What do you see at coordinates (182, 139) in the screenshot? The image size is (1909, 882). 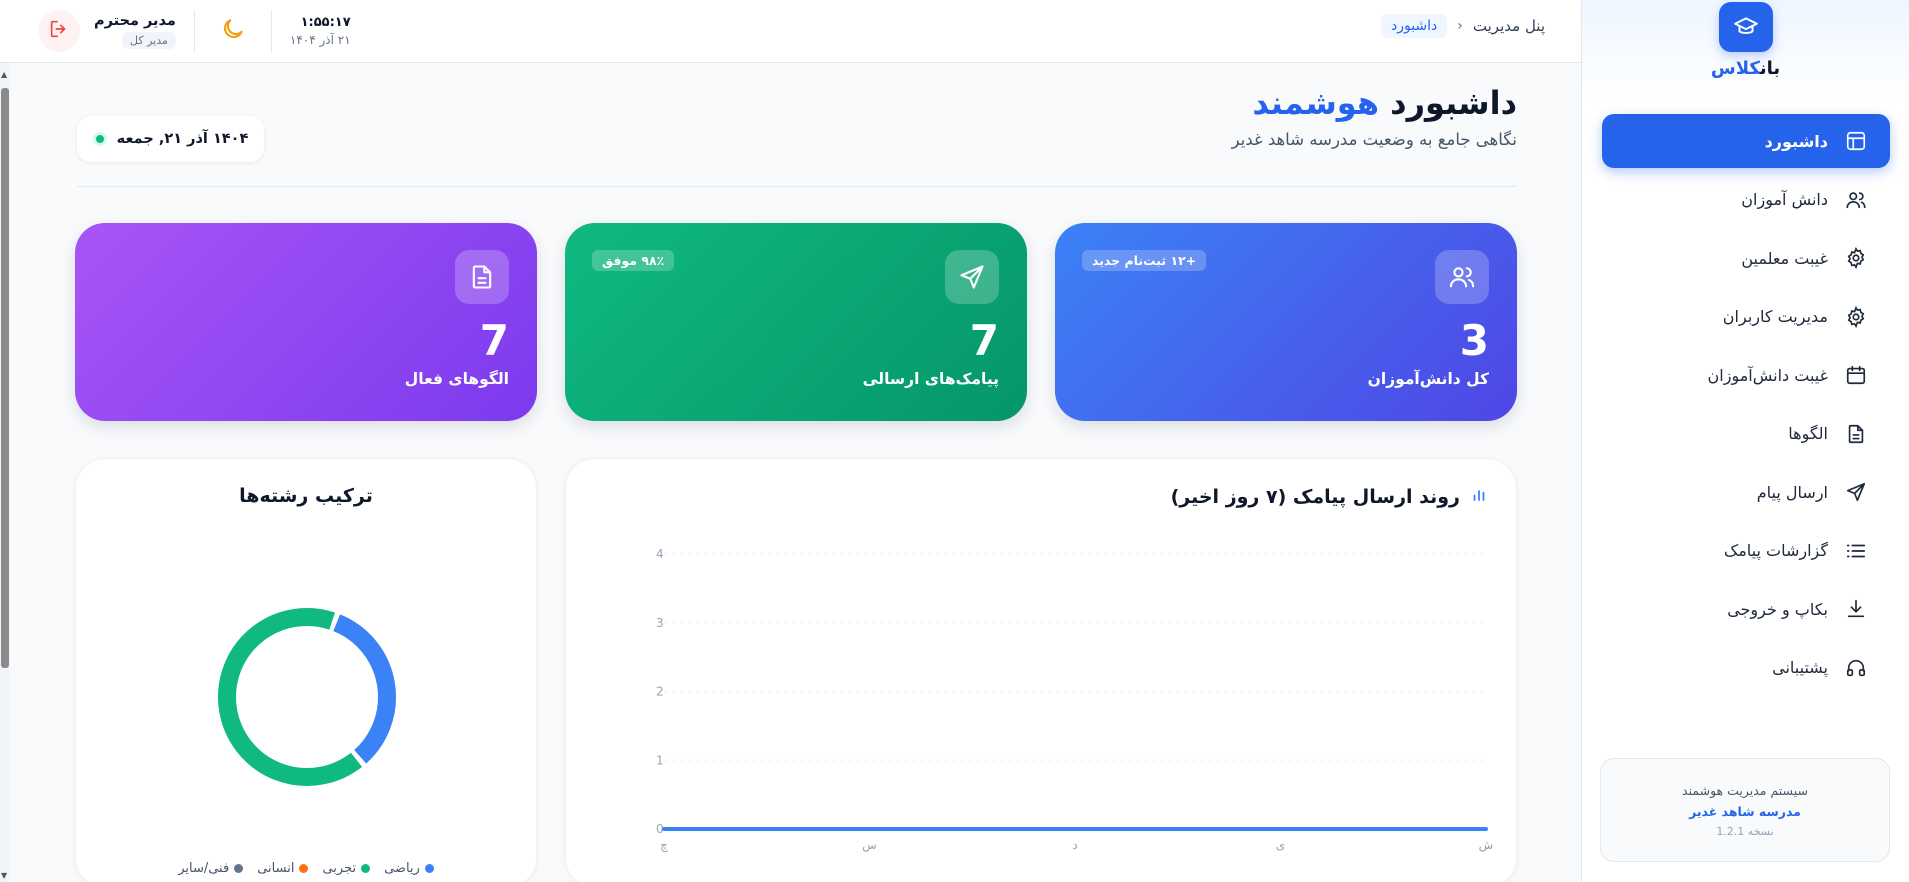 I see `date-pill-text: ۱۴۰۴ آذر ۲۱, جمعه` at bounding box center [182, 139].